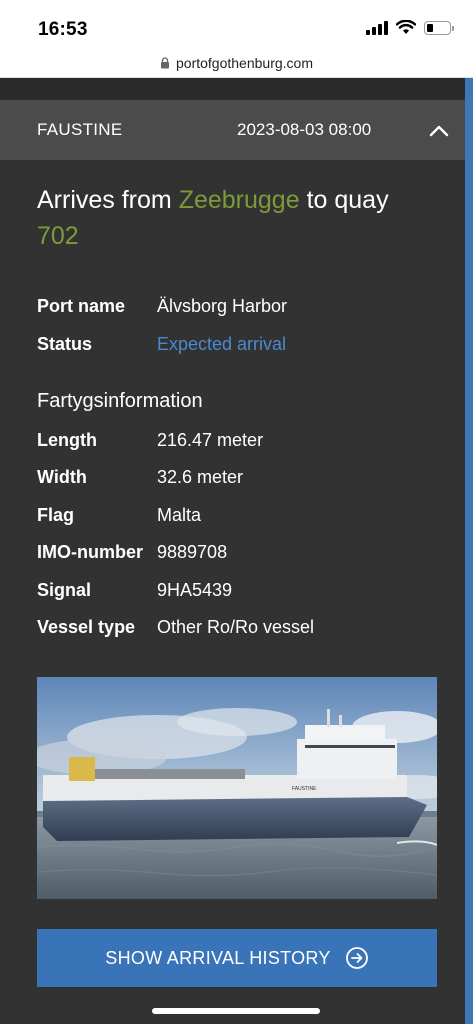 The height and width of the screenshot is (1024, 473). I want to click on signal-value: 9HA5439, so click(195, 590).